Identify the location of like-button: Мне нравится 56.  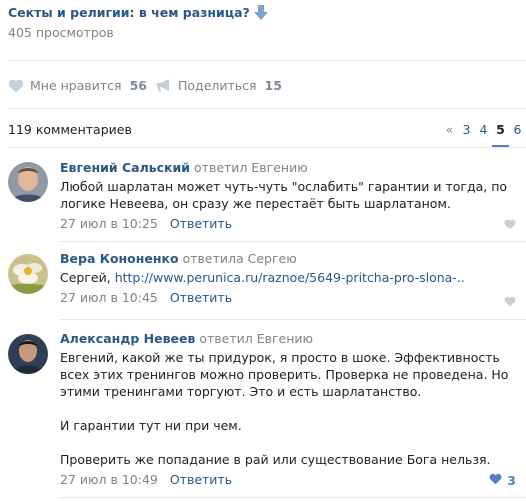
(77, 85).